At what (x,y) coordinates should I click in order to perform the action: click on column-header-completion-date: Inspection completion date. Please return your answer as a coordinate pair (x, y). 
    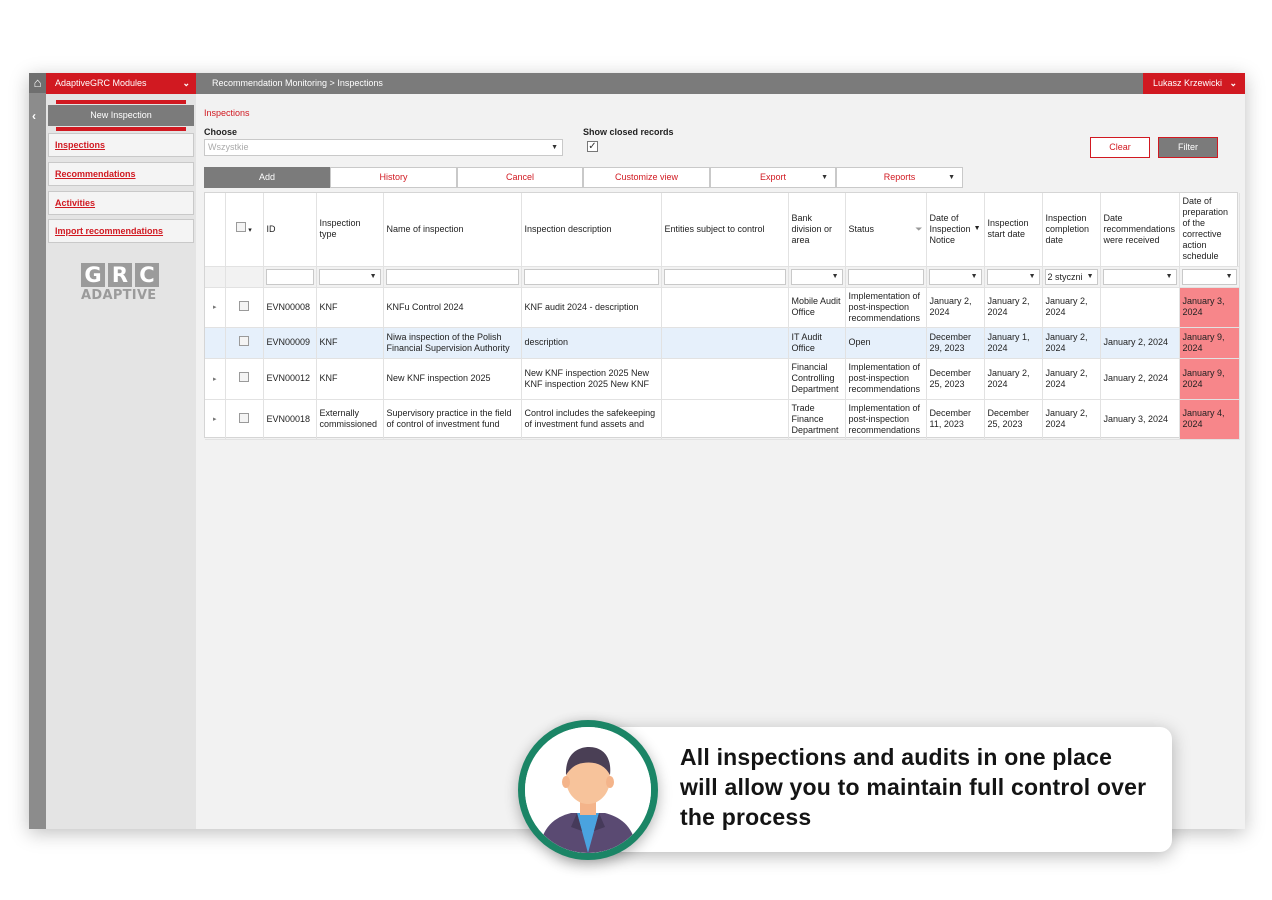
    Looking at the image, I should click on (1071, 230).